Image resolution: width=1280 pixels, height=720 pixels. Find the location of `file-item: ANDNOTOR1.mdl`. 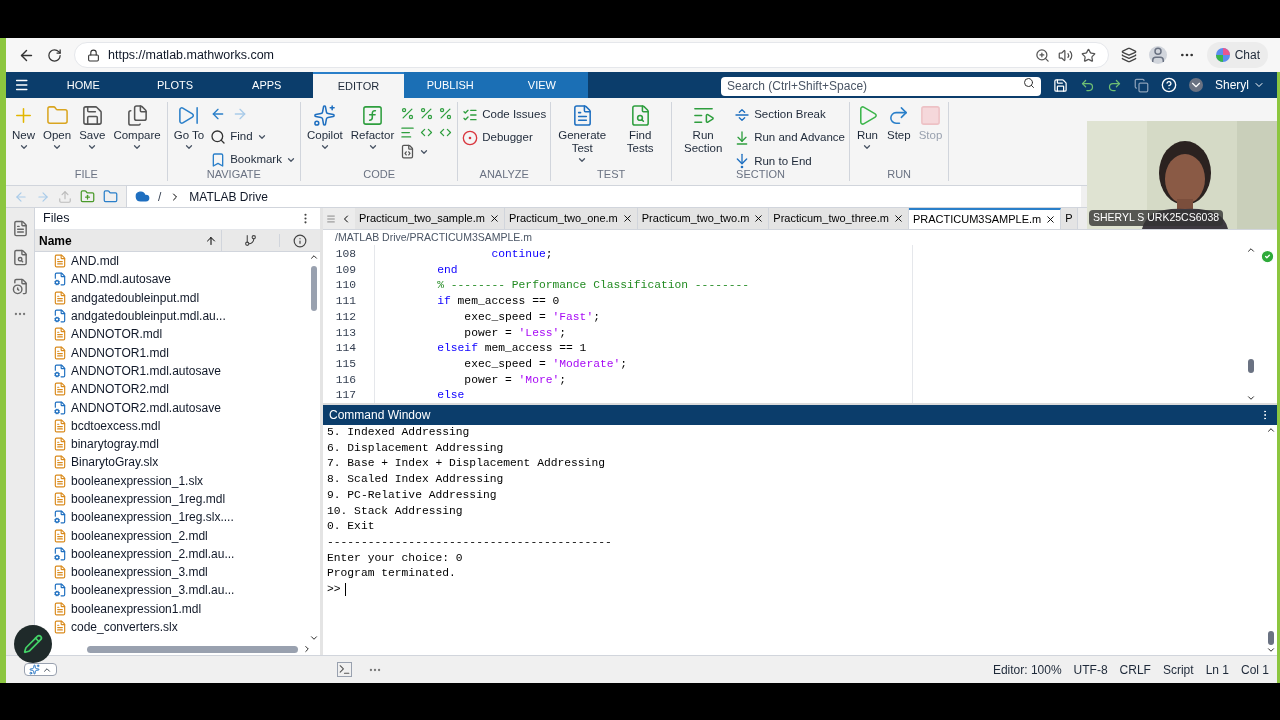

file-item: ANDNOTOR1.mdl is located at coordinates (180, 352).